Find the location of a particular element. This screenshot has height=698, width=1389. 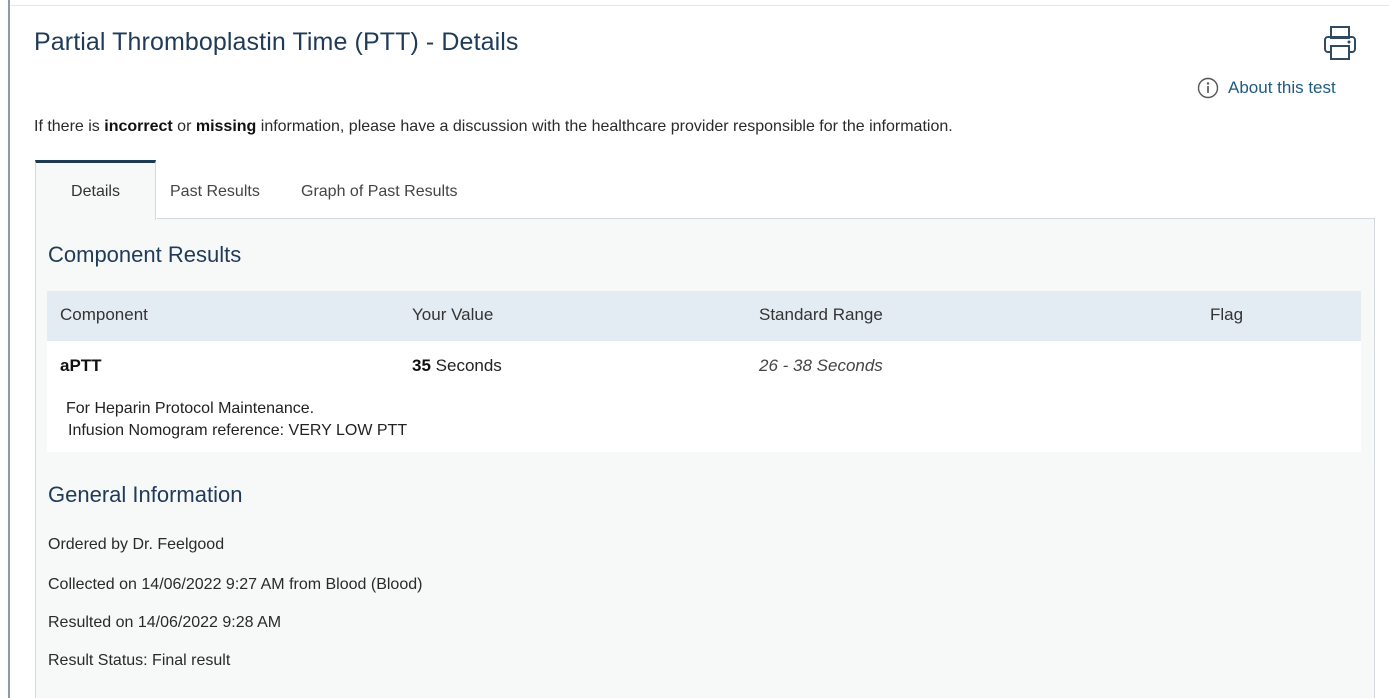

left-border is located at coordinates (9, 349).